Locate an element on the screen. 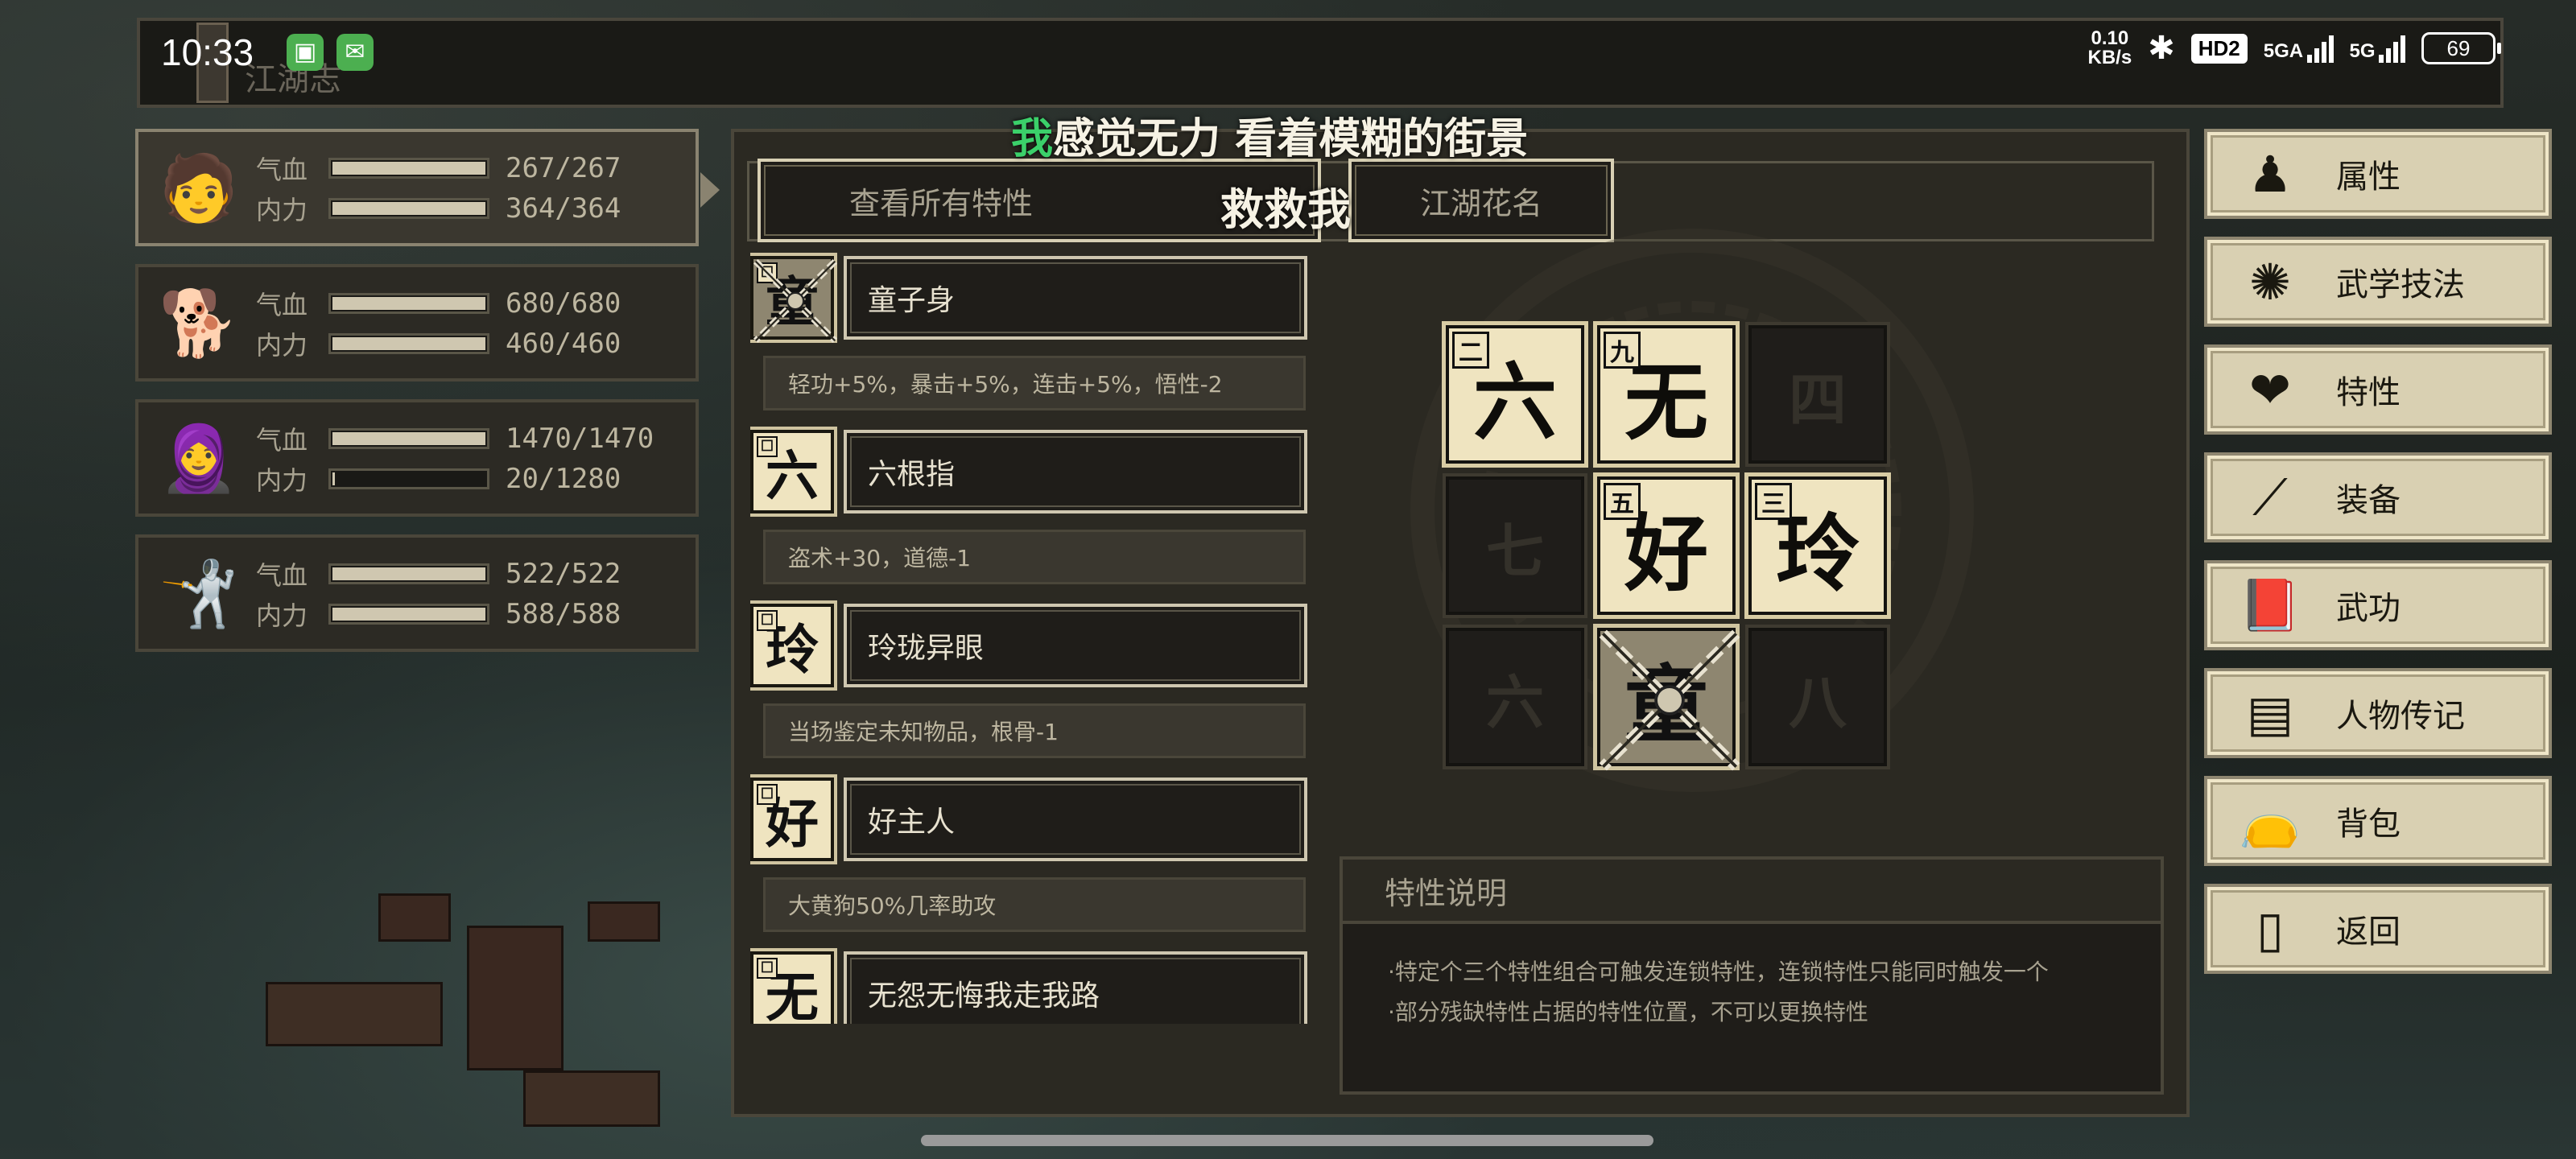 Image resolution: width=2576 pixels, height=1159 pixels. party-member-card: 🤺 气血 522/522 内力 588/588 is located at coordinates (417, 593).